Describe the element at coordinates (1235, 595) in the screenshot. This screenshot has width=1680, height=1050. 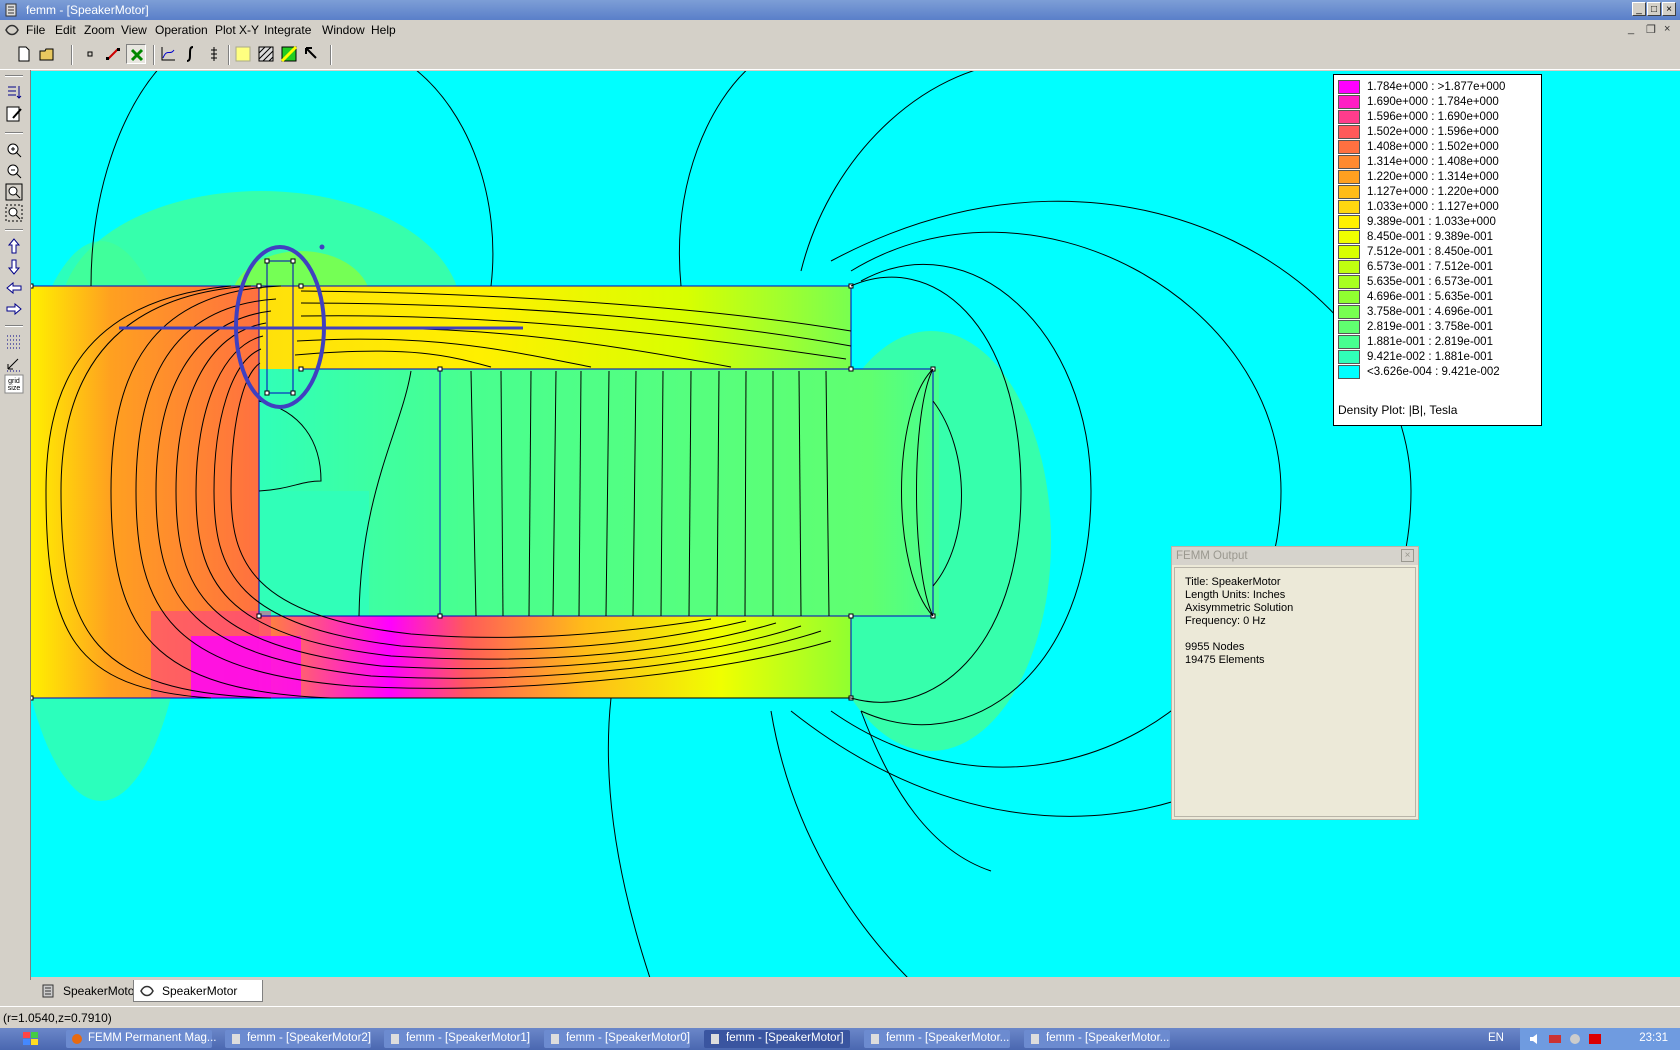
I see `output-line: Length Units: Inches` at that location.